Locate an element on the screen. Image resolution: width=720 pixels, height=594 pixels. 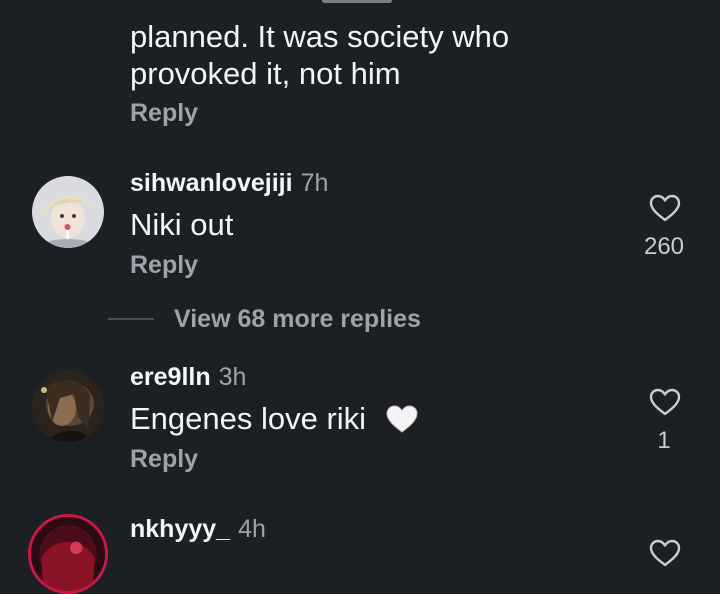
comment-username: nkhyyy_ 4h is located at coordinates (198, 529).